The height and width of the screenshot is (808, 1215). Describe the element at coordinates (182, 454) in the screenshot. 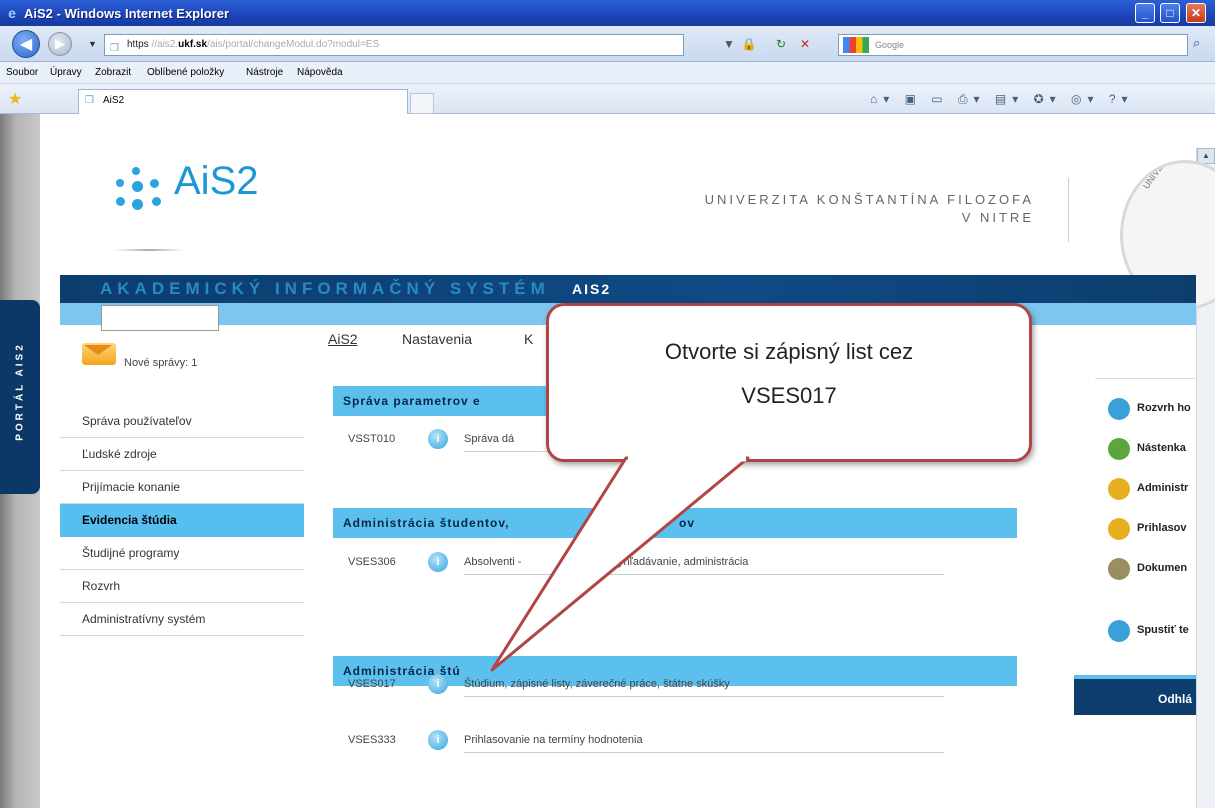

I see `sidenav-item-hr: Ľudské zdroje` at that location.